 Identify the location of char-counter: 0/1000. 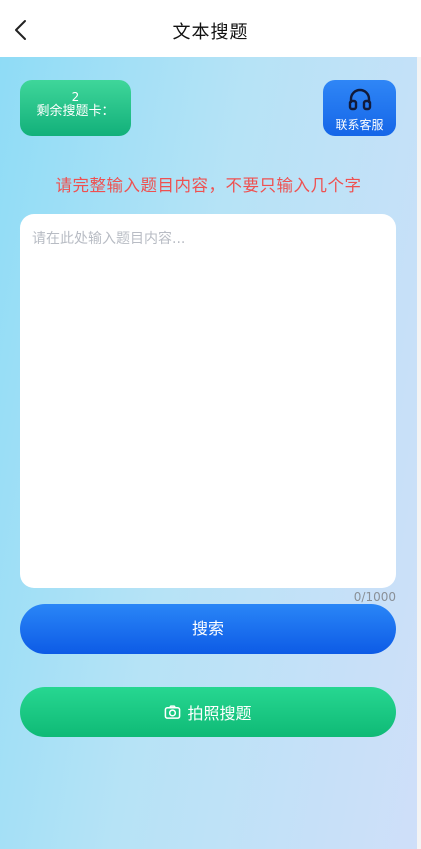
(374, 597).